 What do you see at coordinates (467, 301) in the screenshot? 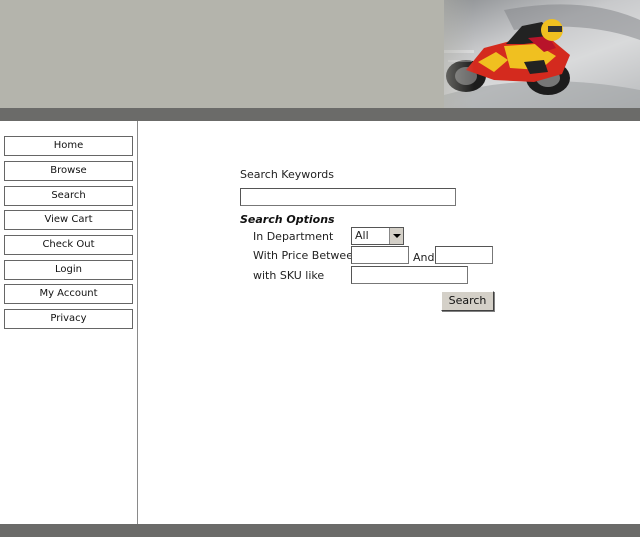
I see `search-submit-button: Search` at bounding box center [467, 301].